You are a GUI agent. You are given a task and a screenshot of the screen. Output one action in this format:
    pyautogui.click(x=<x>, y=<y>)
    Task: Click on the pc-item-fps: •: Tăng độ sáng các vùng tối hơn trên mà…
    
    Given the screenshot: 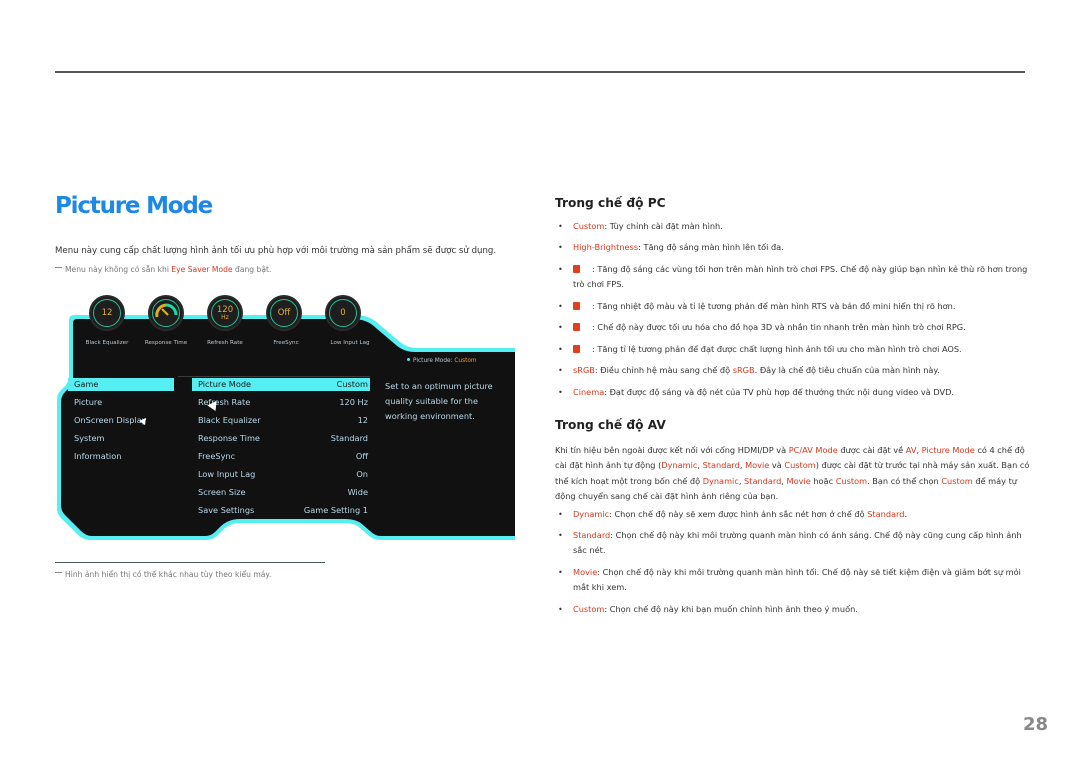 What is the action you would take?
    pyautogui.click(x=793, y=276)
    